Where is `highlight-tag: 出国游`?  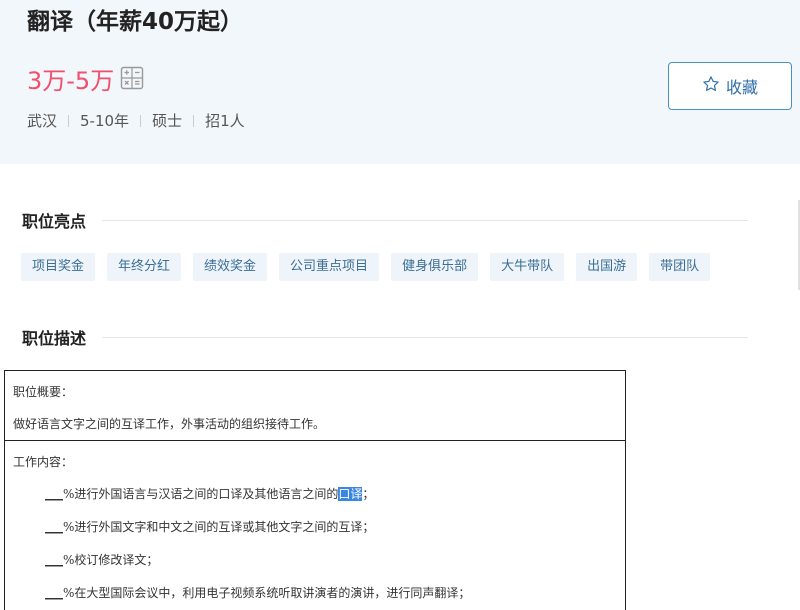
highlight-tag: 出国游 is located at coordinates (607, 267).